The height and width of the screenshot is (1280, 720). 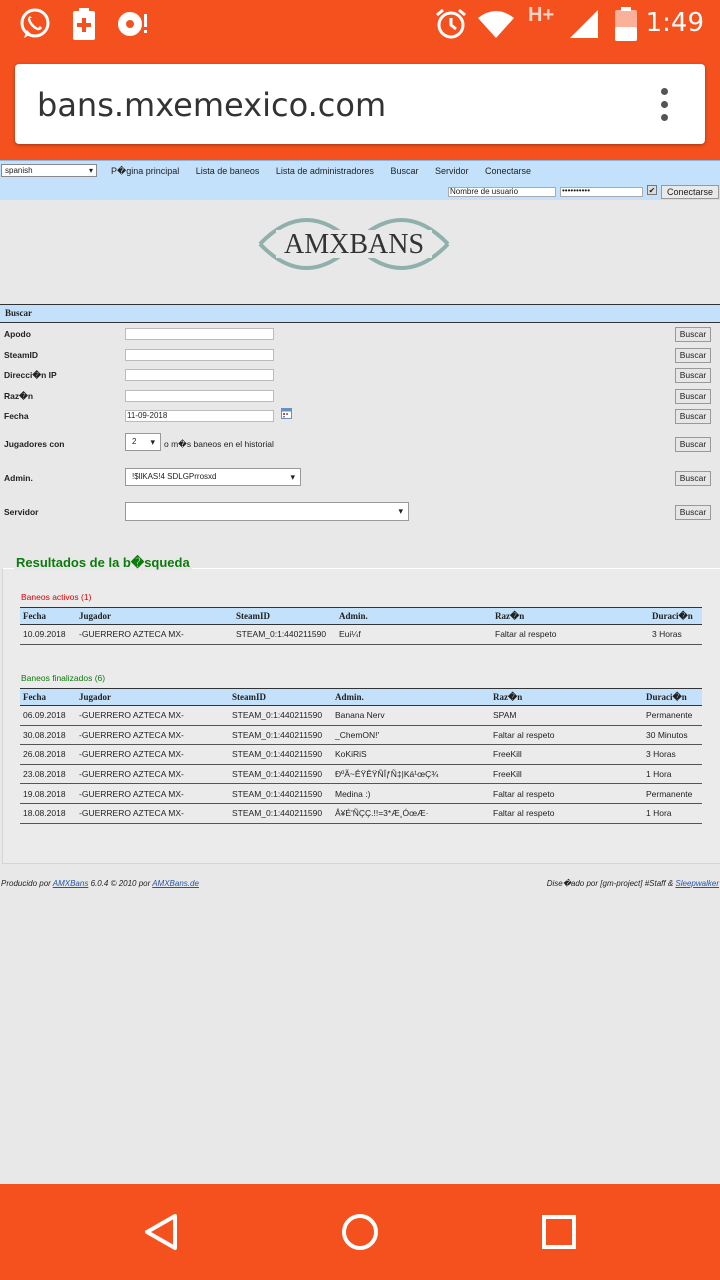 I want to click on status-bar: H+ 1:49, so click(x=360, y=24).